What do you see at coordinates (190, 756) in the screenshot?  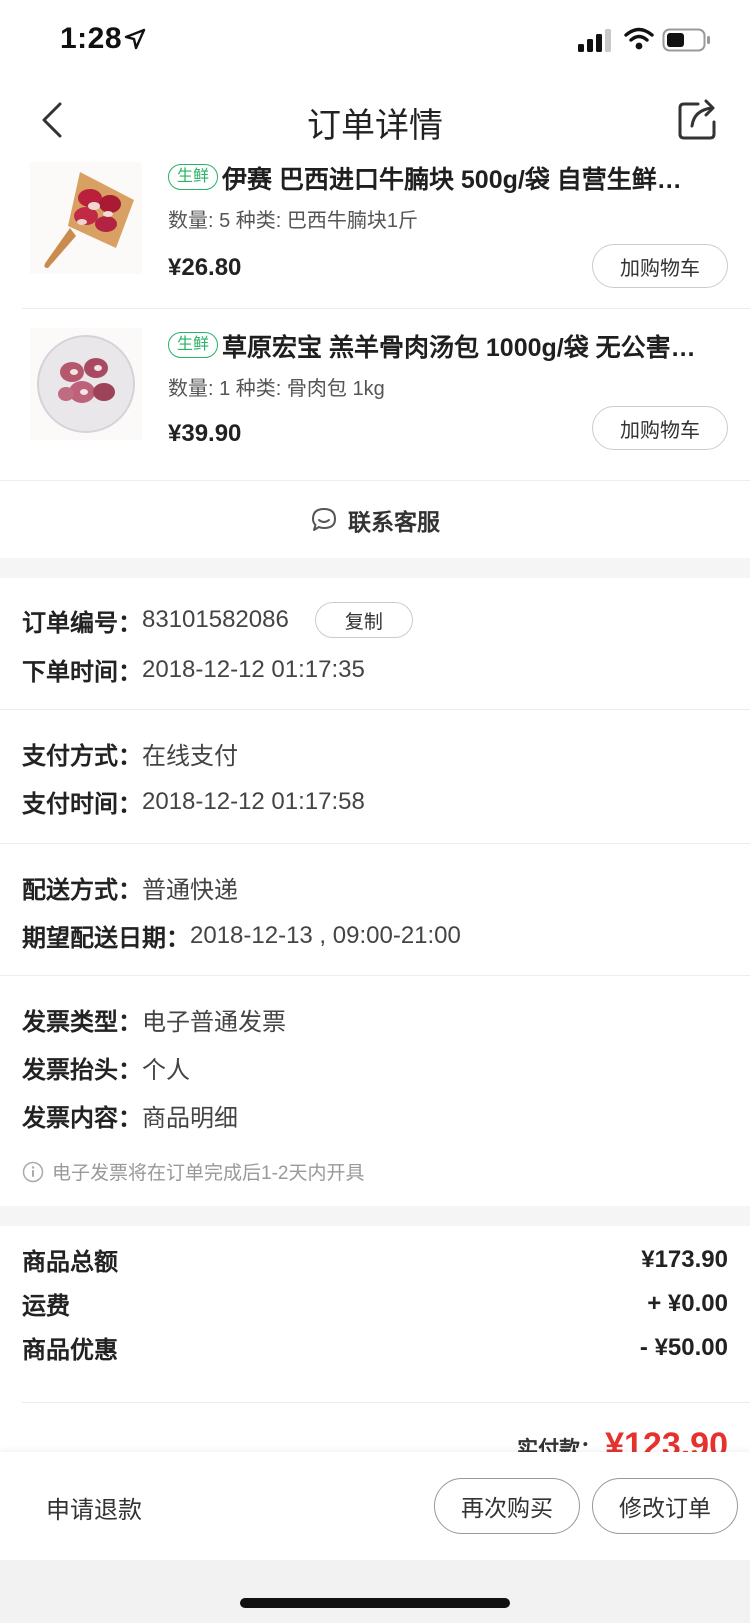 I see `pay-method-value: 在线支付` at bounding box center [190, 756].